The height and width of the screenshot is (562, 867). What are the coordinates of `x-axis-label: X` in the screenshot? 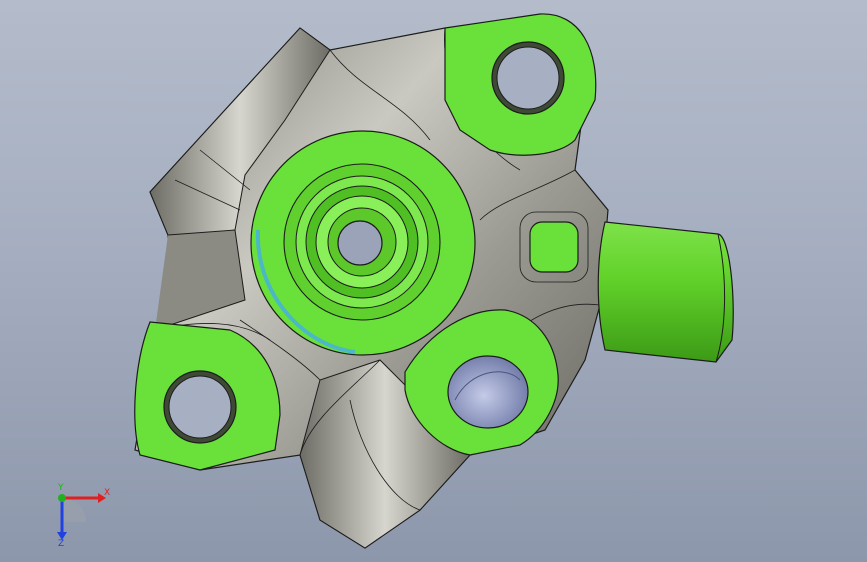 It's located at (107, 493).